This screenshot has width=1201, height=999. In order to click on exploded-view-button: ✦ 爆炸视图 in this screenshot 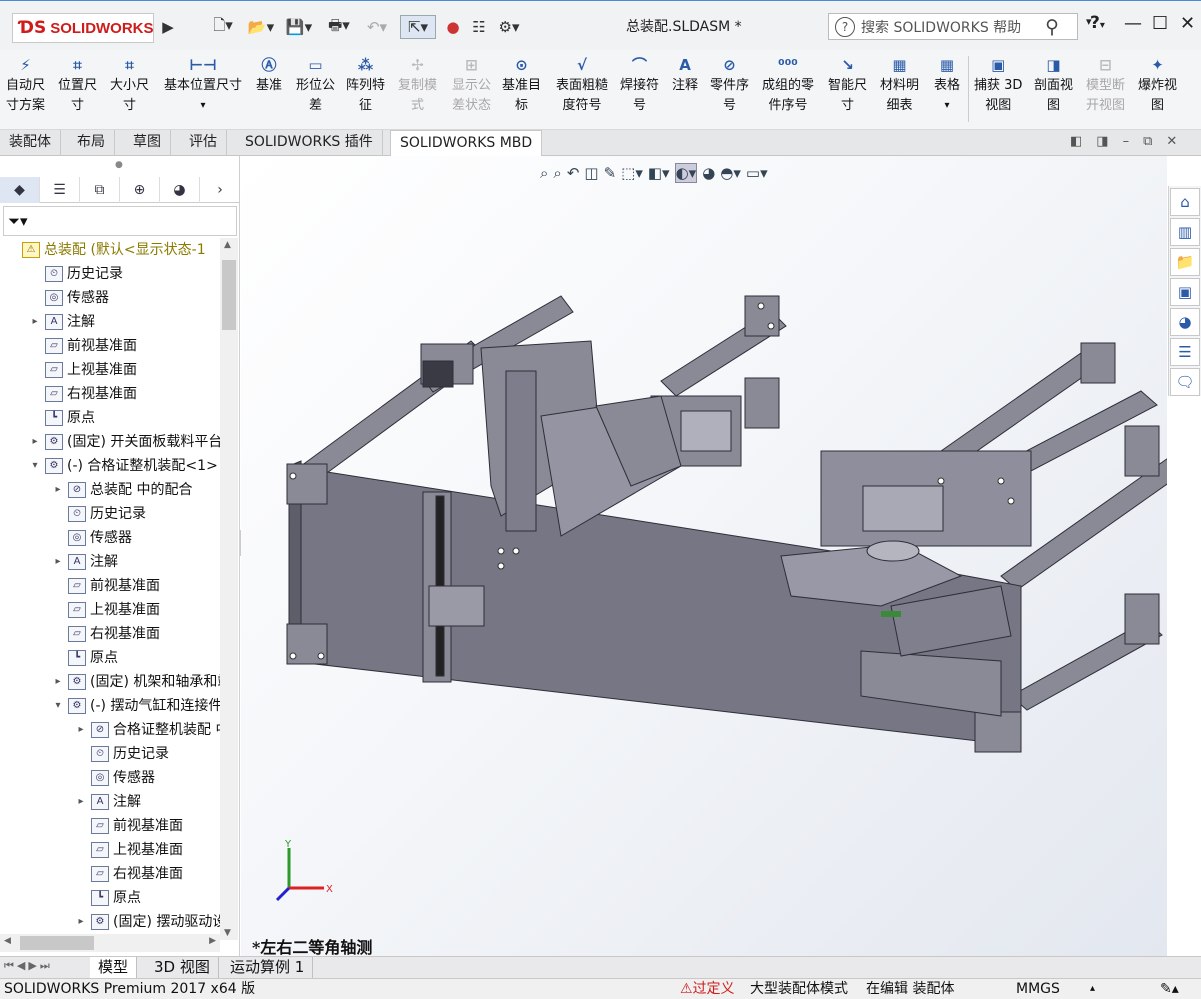, I will do `click(1157, 85)`.